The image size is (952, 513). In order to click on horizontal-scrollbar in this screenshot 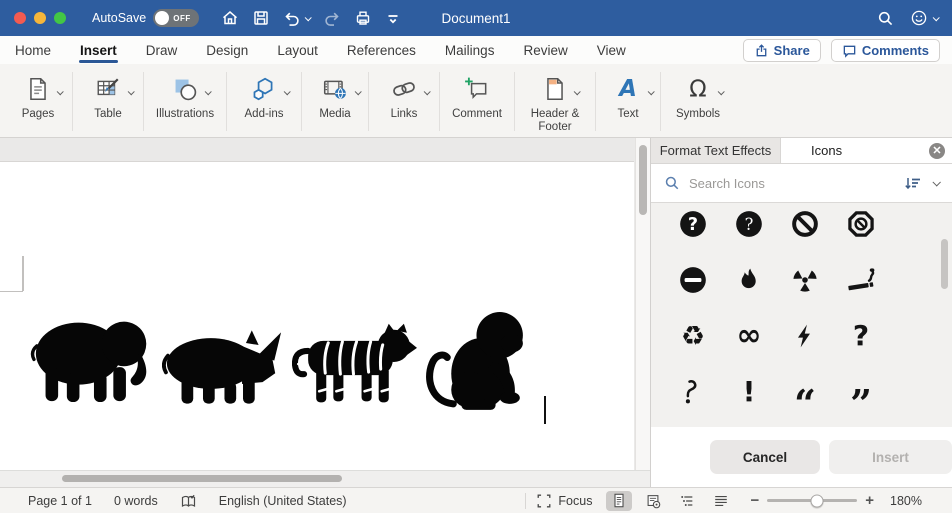, I will do `click(325, 478)`.